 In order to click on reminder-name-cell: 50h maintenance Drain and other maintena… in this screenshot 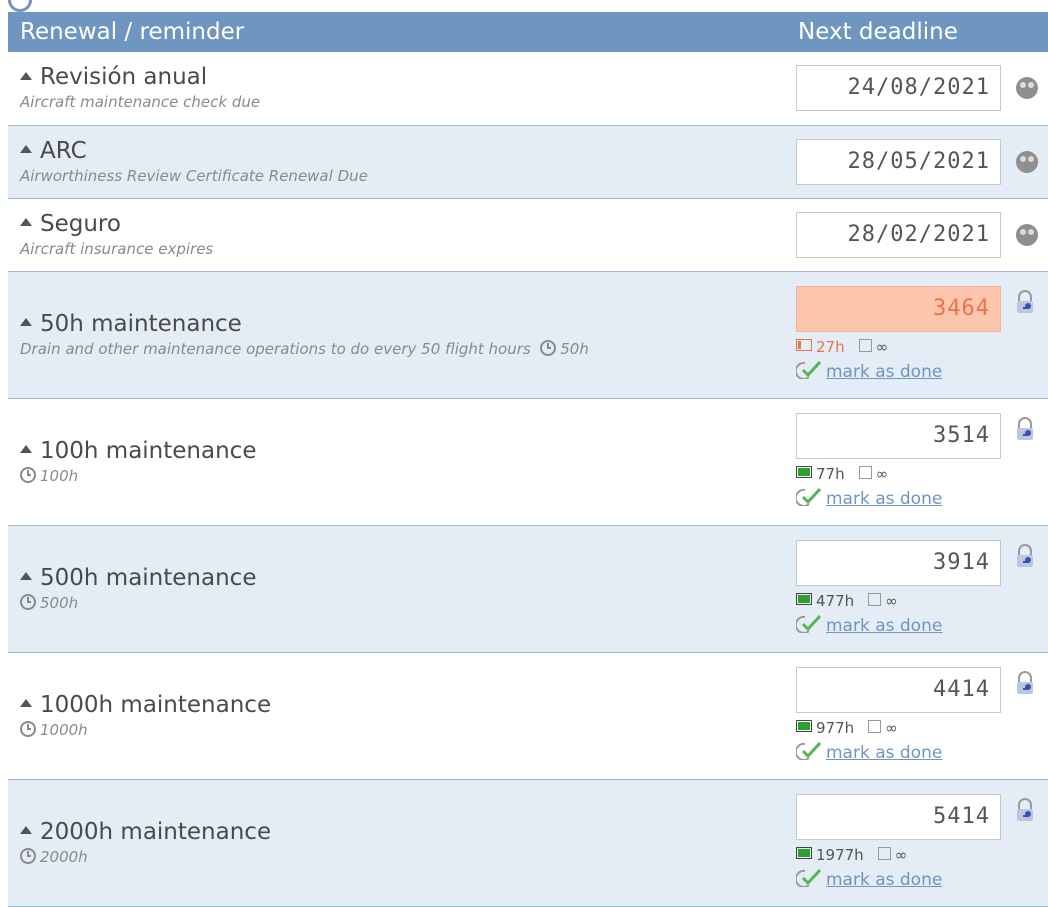, I will do `click(397, 334)`.